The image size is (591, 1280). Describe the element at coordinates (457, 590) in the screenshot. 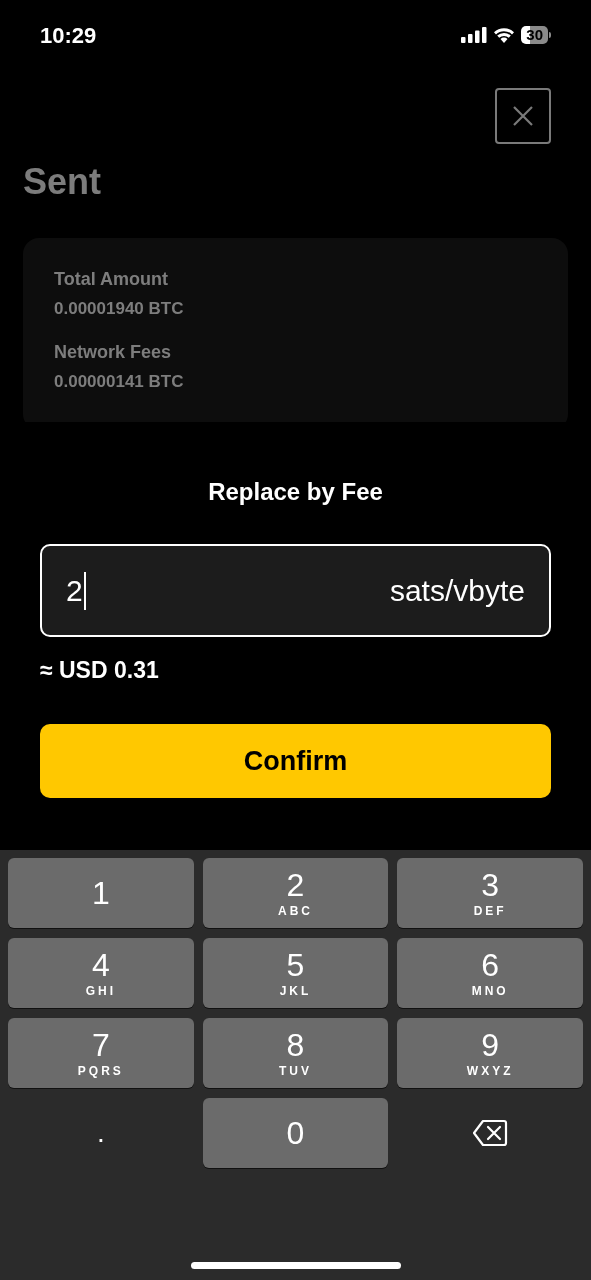

I see `fee-unit: sats/vbyte` at that location.